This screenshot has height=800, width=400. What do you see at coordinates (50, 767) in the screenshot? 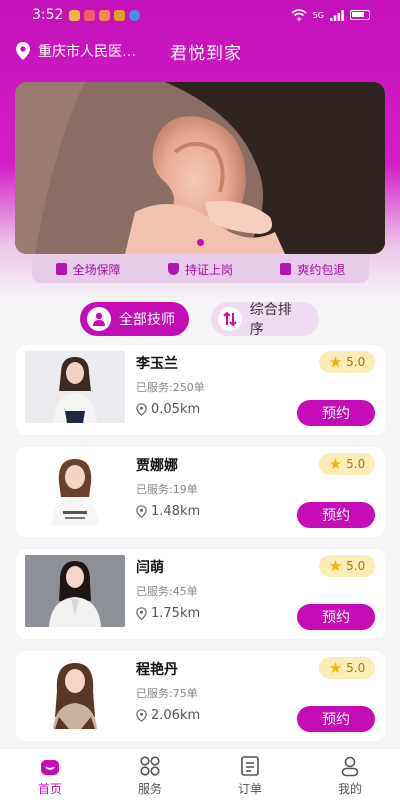
I see `home-icon` at bounding box center [50, 767].